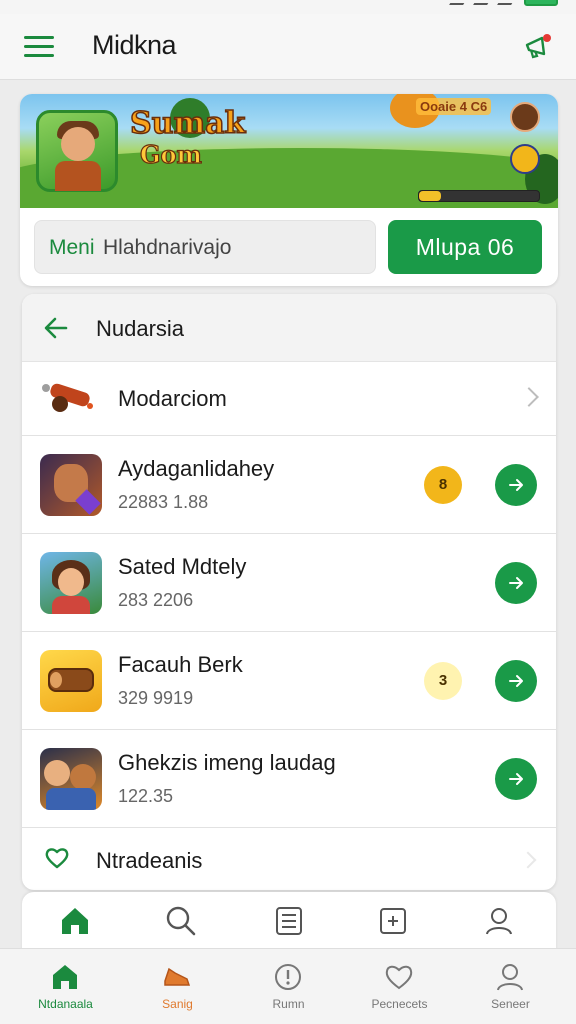 The width and height of the screenshot is (576, 1024). What do you see at coordinates (71, 583) in the screenshot?
I see `girl-game-icon` at bounding box center [71, 583].